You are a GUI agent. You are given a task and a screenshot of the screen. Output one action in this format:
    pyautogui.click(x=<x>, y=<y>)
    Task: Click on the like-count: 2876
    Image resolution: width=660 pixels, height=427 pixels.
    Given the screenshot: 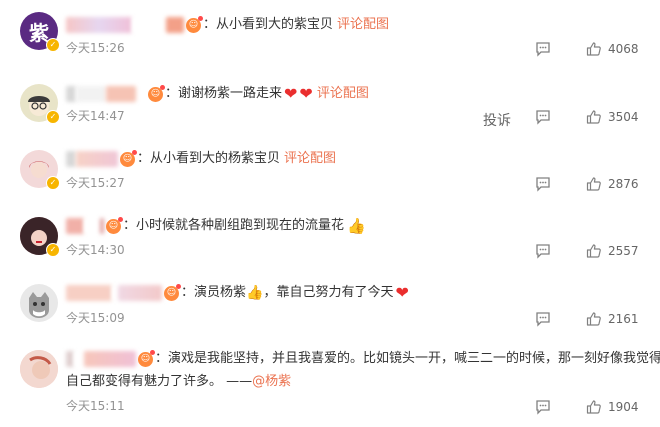 What is the action you would take?
    pyautogui.click(x=623, y=184)
    